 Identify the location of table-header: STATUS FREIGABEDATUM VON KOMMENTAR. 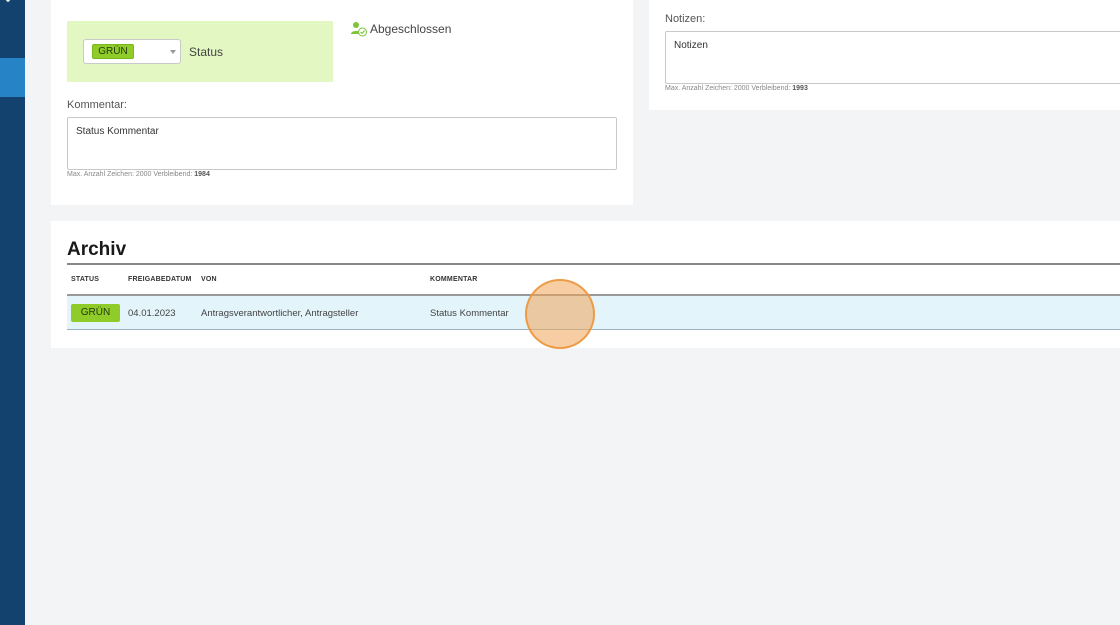
(593, 279).